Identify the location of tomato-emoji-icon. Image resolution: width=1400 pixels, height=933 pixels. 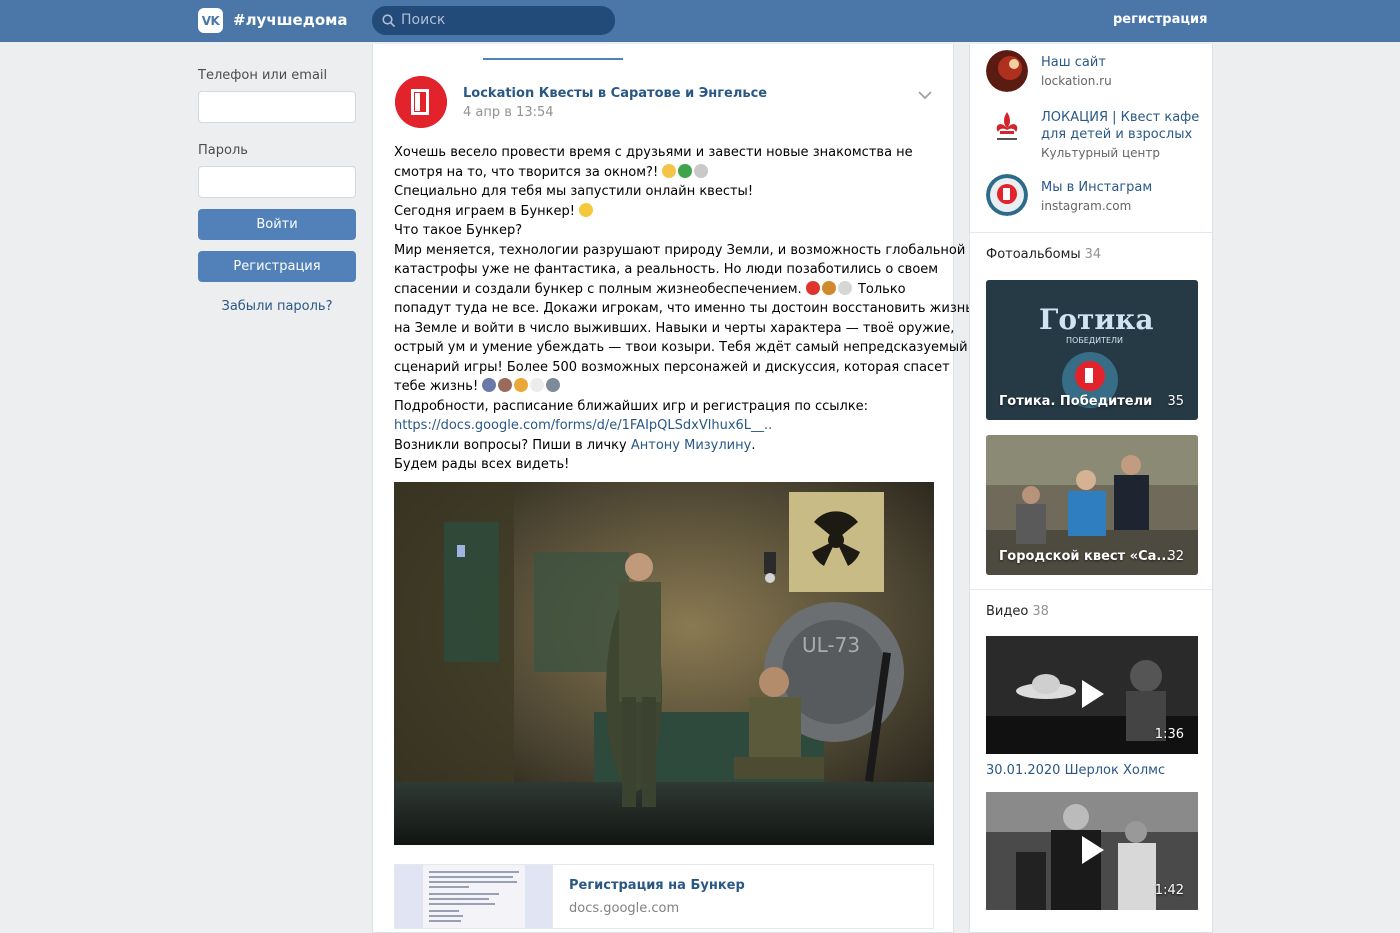
(812, 287).